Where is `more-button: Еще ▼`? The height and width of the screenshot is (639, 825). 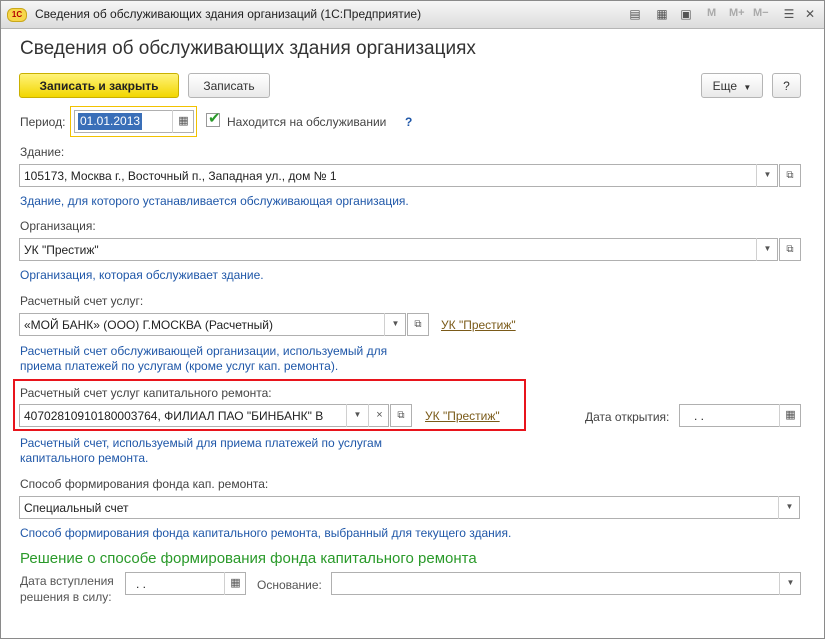
more-button: Еще ▼ is located at coordinates (732, 85).